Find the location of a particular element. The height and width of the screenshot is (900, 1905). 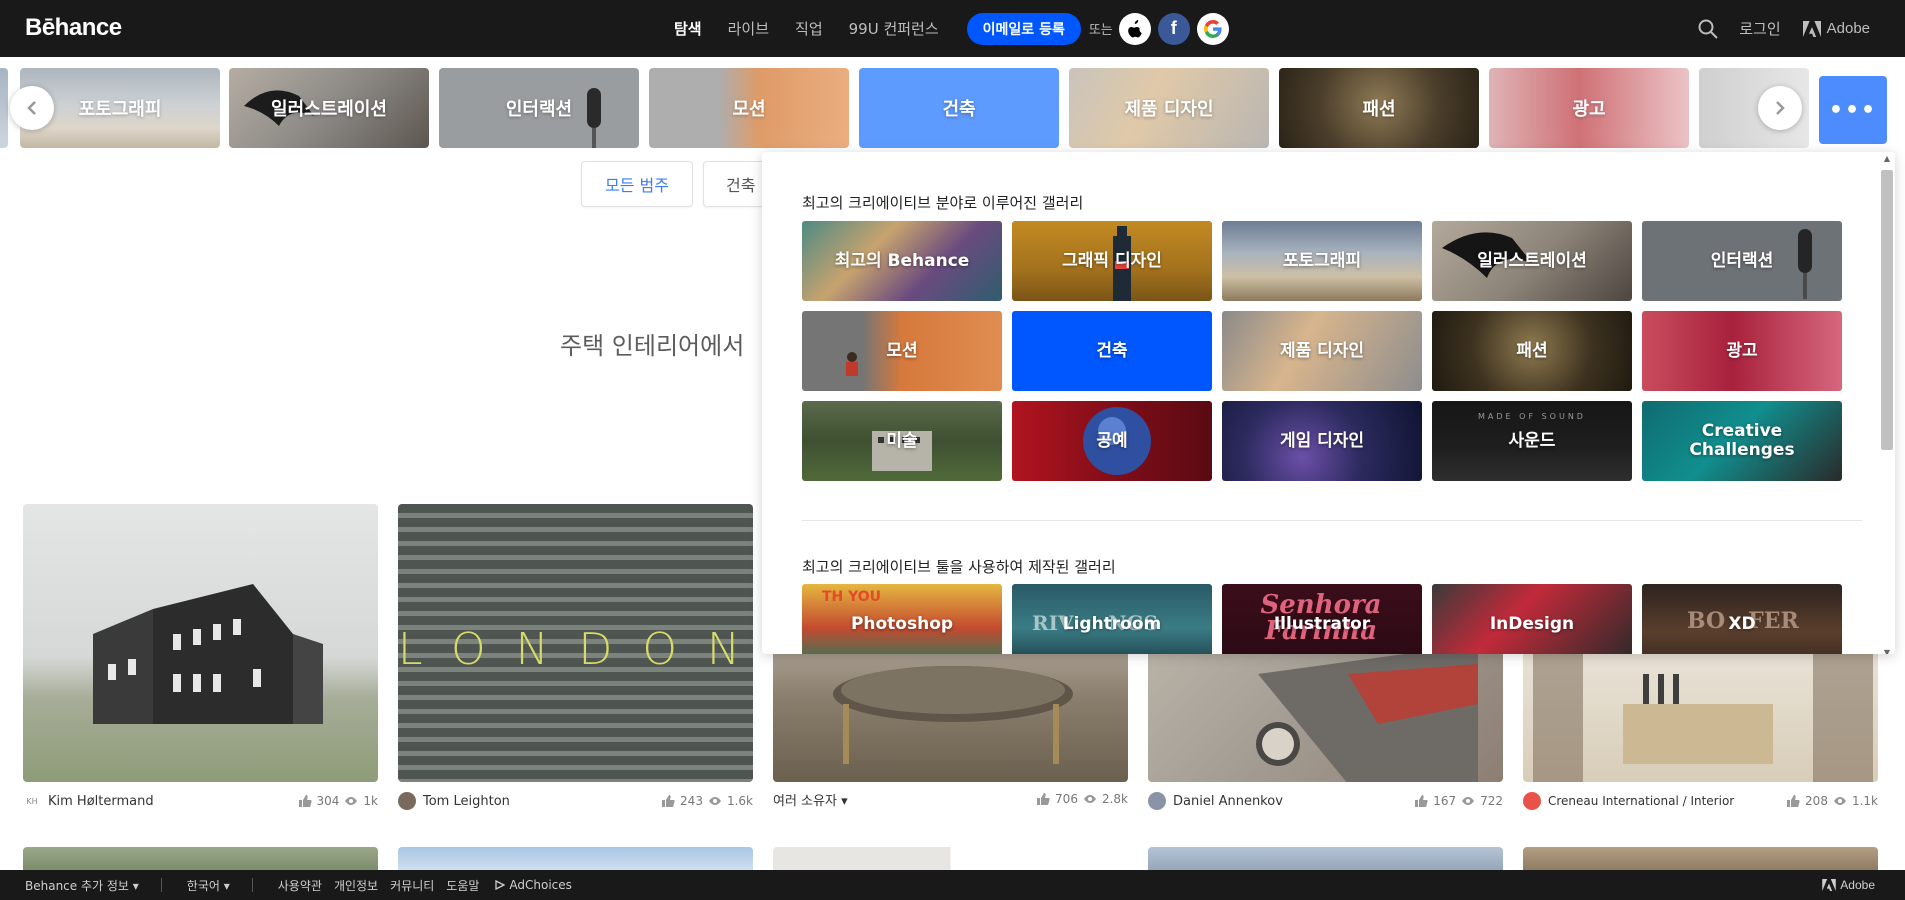

field-tile-fine-arts: 미술 is located at coordinates (902, 441).